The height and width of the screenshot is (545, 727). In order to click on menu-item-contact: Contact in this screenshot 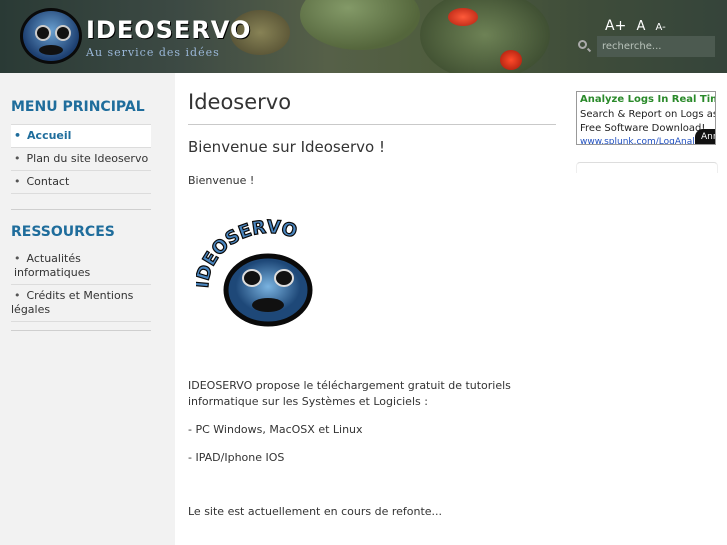, I will do `click(81, 182)`.